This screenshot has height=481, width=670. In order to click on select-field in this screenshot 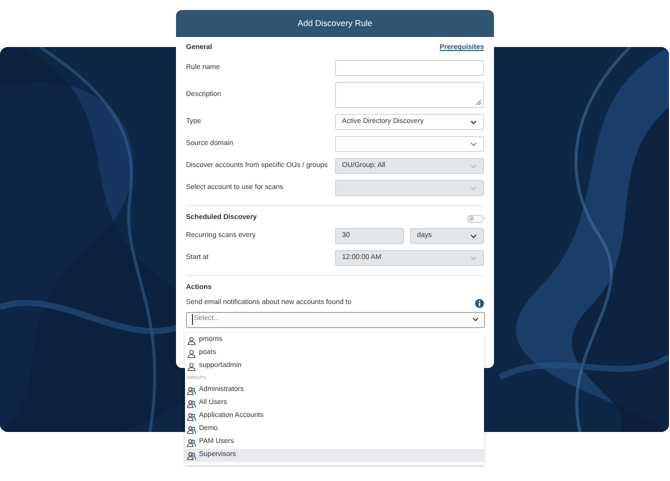, I will do `click(409, 144)`.